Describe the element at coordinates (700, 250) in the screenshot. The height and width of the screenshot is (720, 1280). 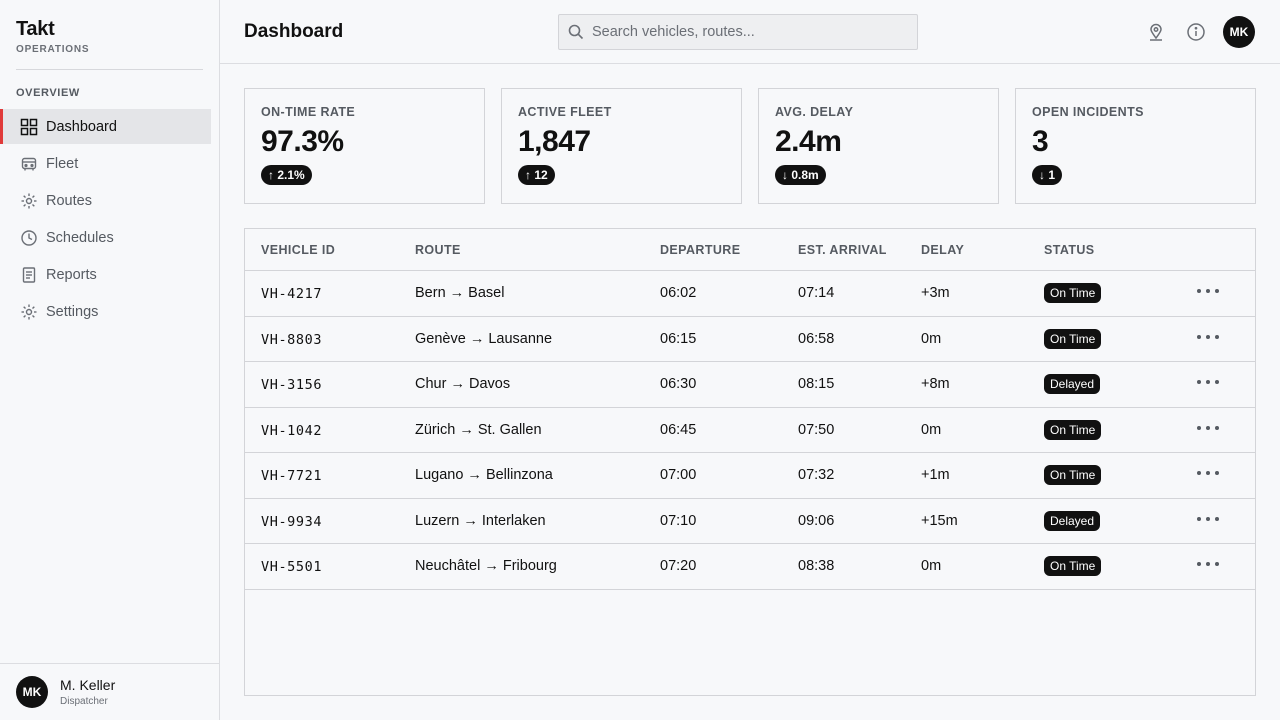
I see `column-header-departure: DEPARTURE` at that location.